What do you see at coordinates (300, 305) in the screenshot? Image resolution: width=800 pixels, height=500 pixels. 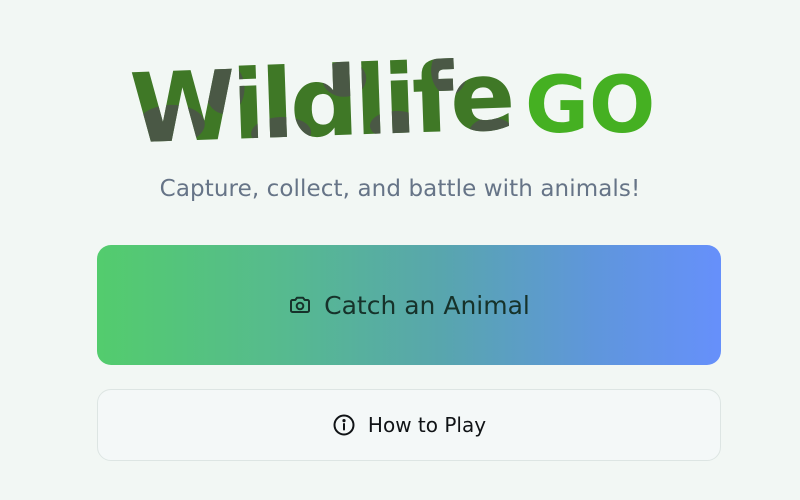 I see `camera-icon` at bounding box center [300, 305].